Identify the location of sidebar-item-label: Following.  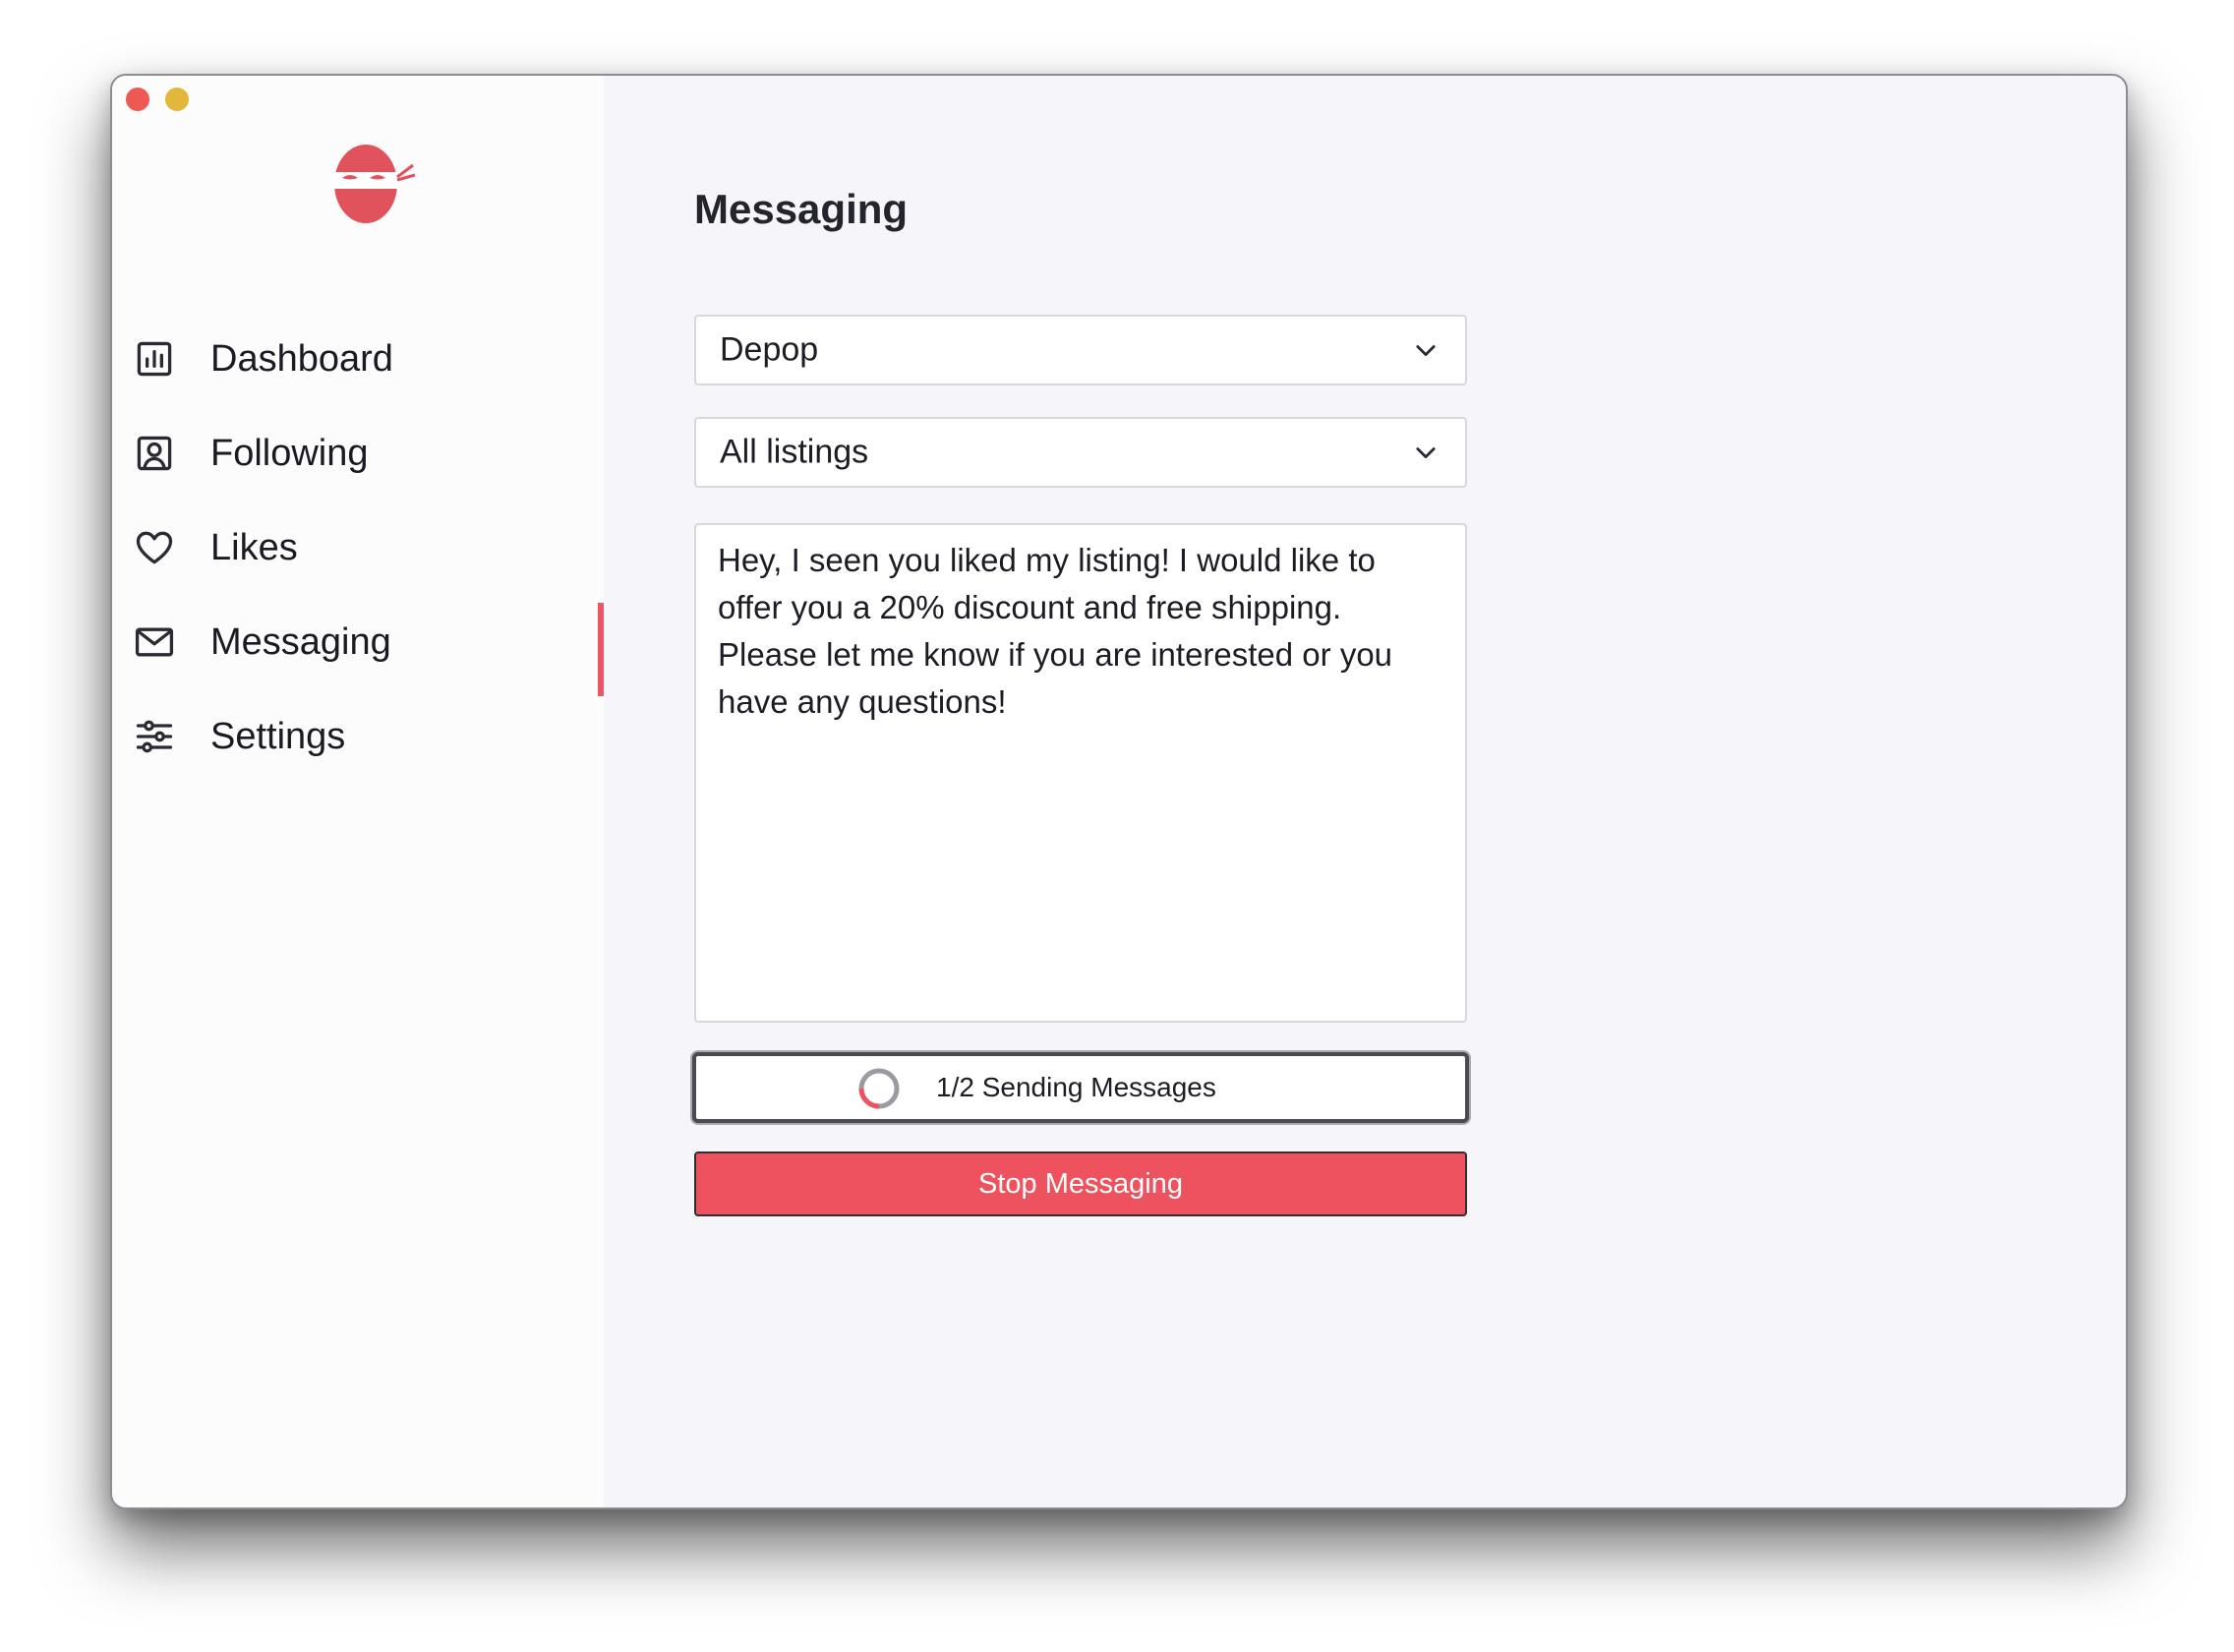
(289, 453).